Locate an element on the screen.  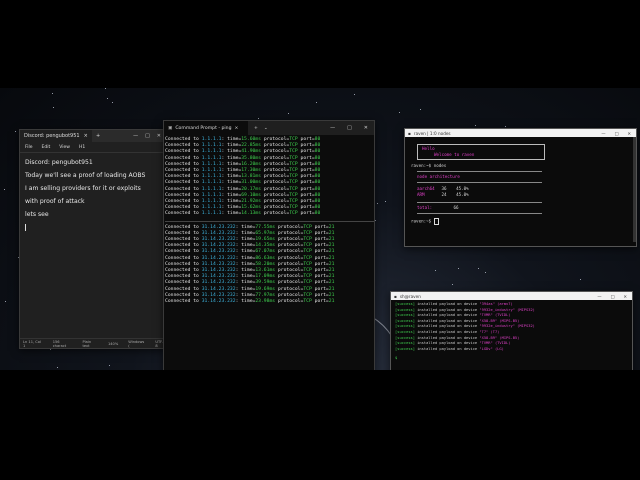
ping-time: 22.85ms is located at coordinates (251, 146).